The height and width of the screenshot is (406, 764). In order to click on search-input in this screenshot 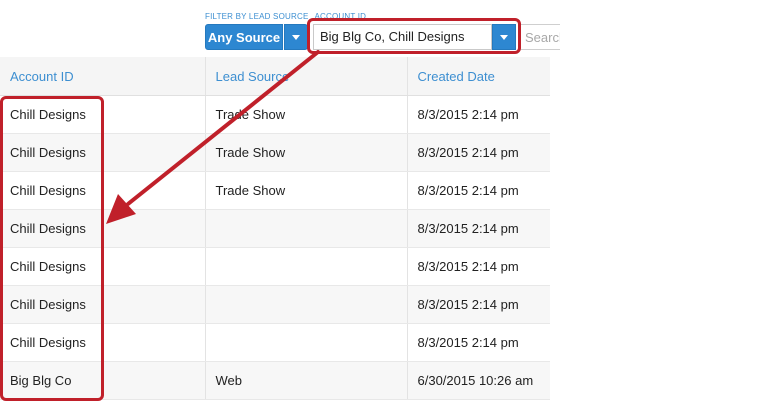, I will do `click(540, 37)`.